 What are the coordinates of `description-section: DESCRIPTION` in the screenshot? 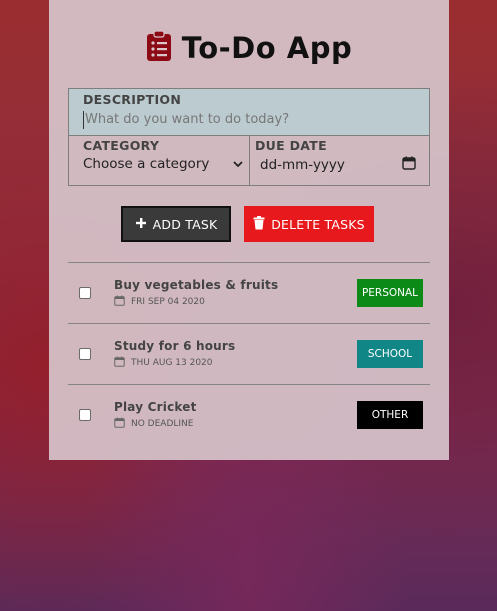 It's located at (249, 112).